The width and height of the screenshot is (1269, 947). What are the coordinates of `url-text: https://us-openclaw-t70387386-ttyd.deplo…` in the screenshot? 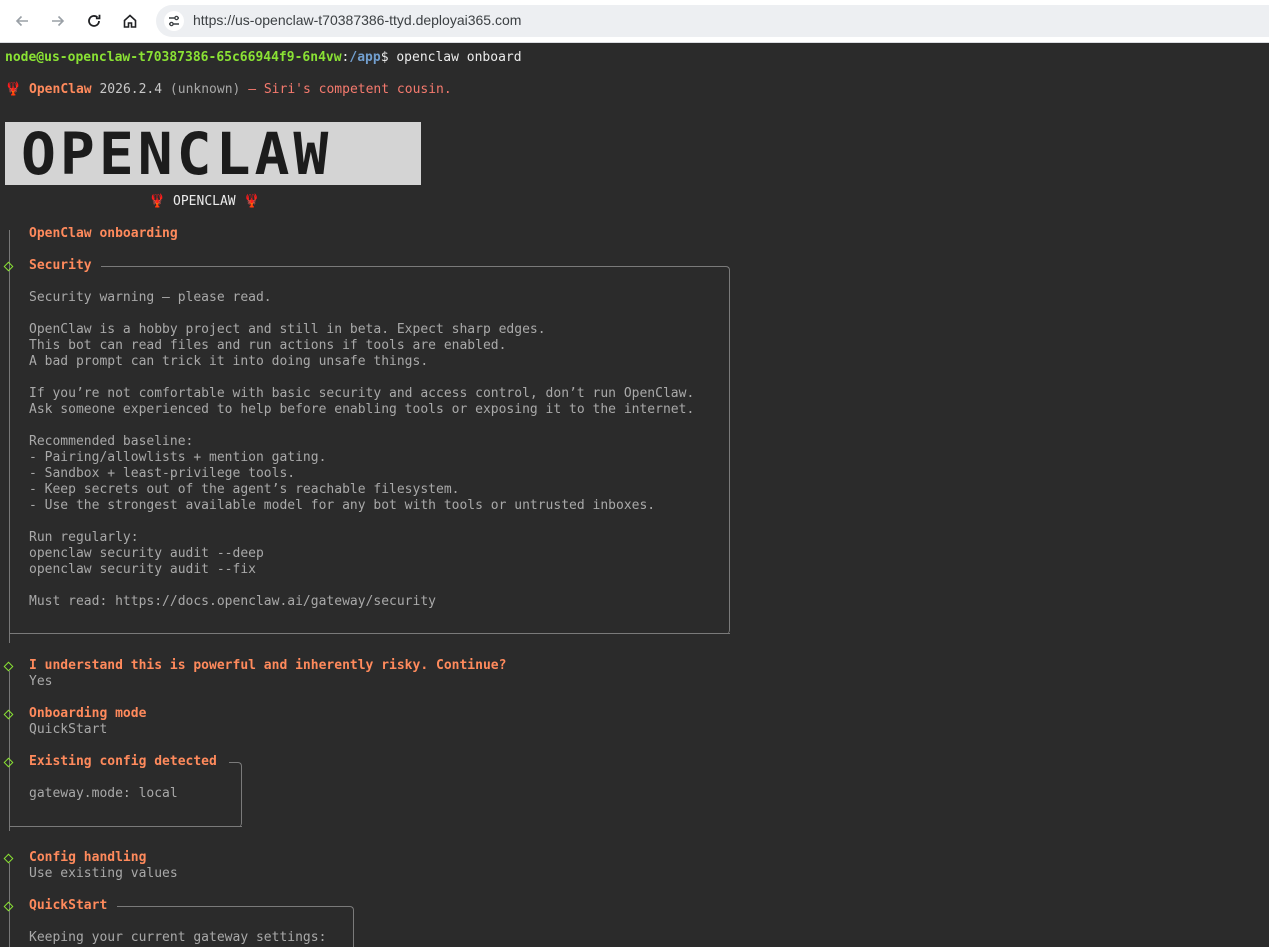 It's located at (357, 20).